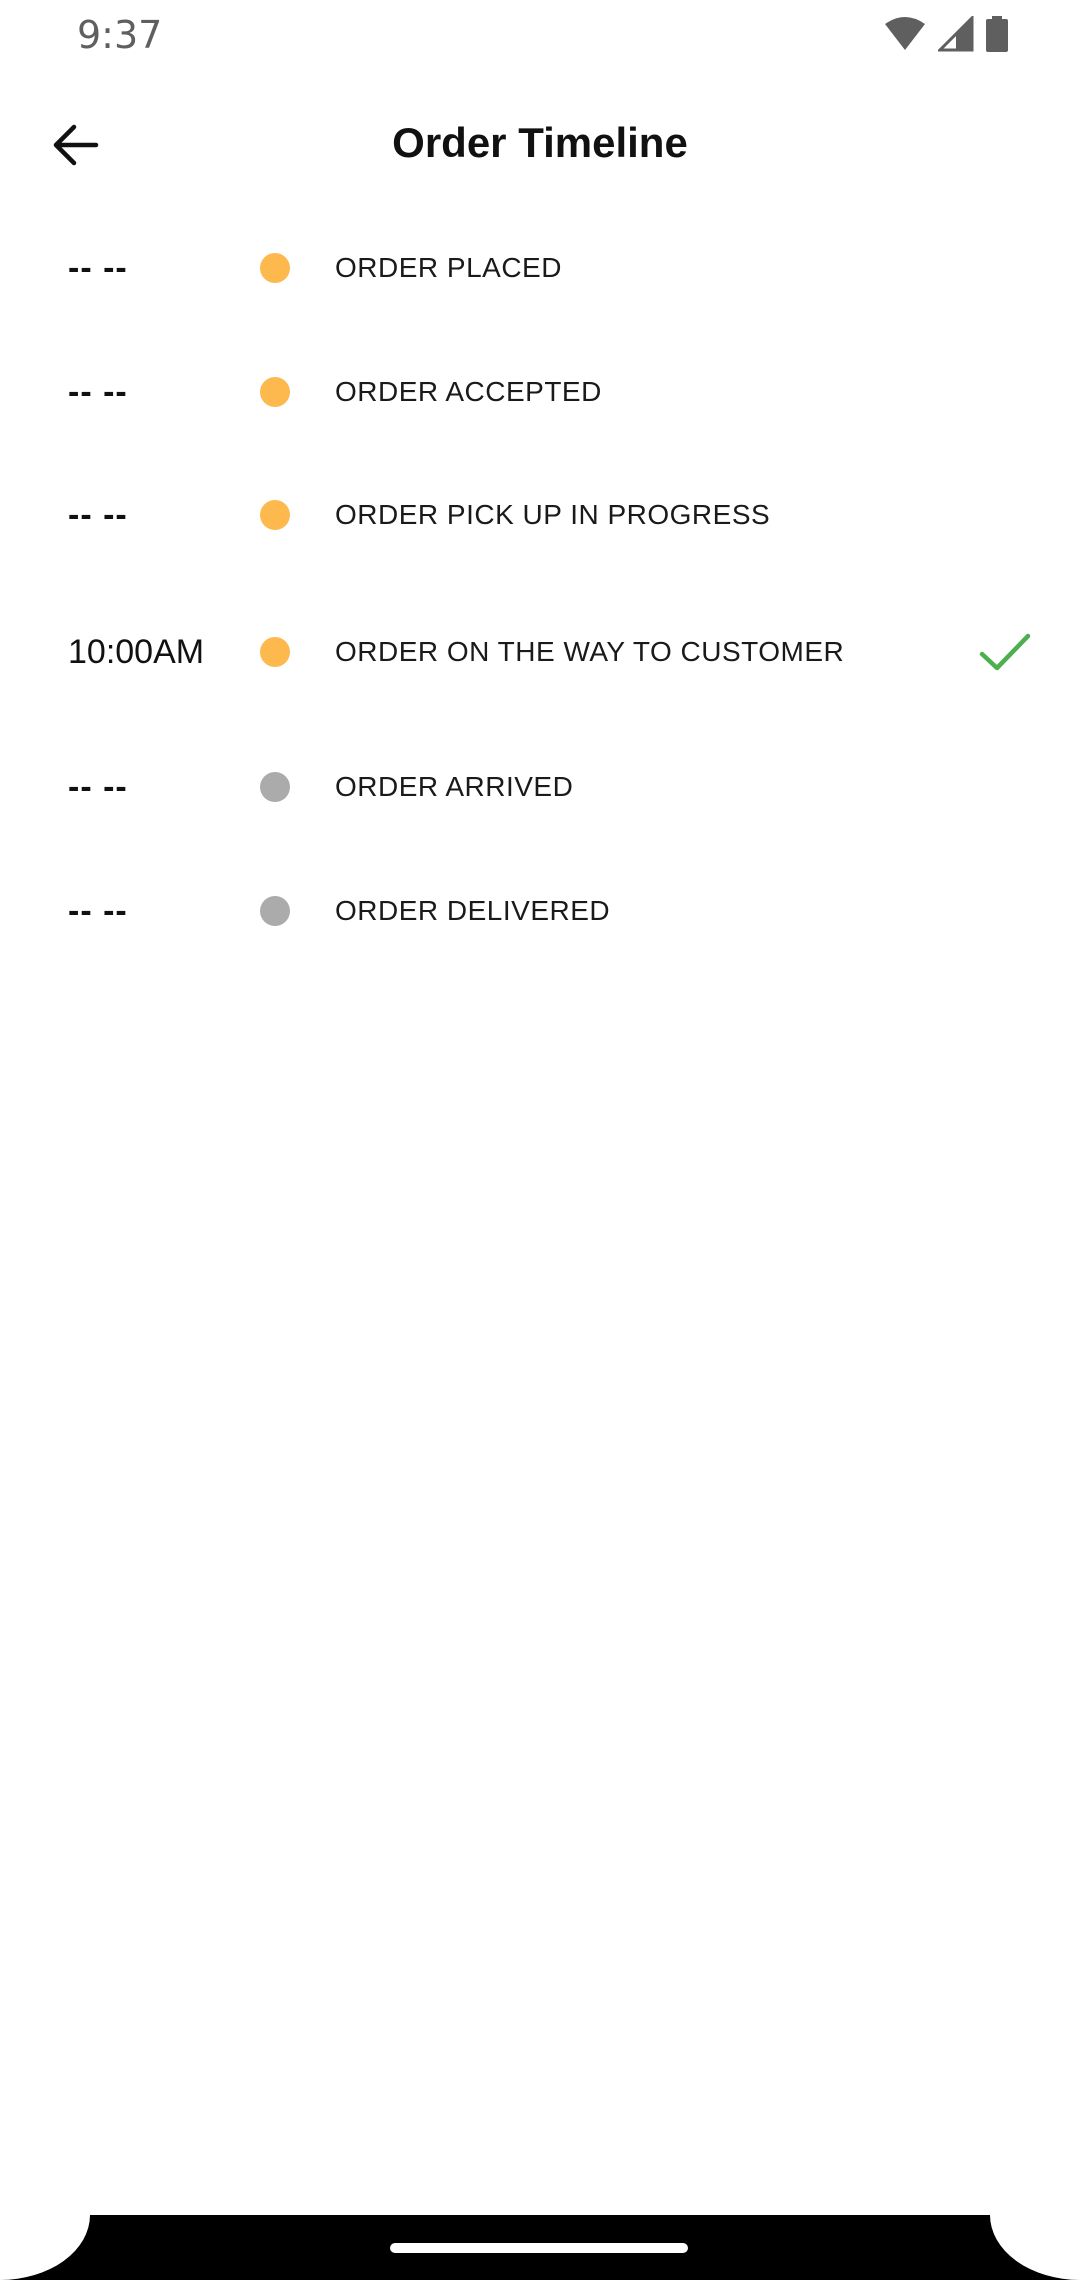 The height and width of the screenshot is (2280, 1080). I want to click on timeline-time: 10:00AM, so click(136, 652).